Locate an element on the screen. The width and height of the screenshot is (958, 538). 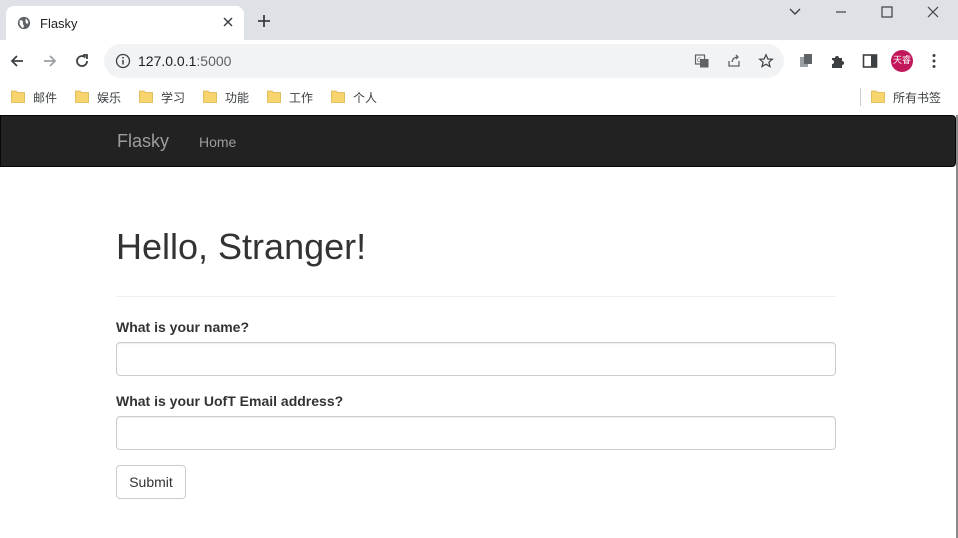
close-window-icon is located at coordinates (933, 12).